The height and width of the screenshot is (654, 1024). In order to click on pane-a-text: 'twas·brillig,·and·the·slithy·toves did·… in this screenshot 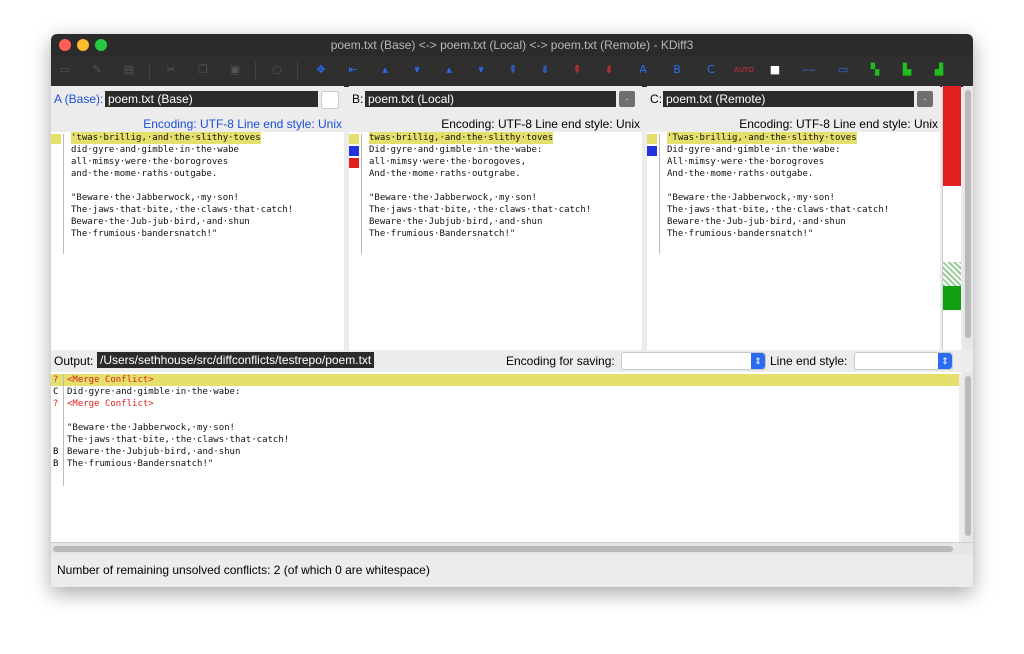, I will do `click(197, 253)`.